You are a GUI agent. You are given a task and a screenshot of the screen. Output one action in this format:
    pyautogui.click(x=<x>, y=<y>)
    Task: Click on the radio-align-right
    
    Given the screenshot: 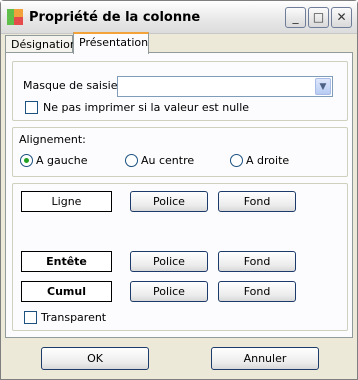 What is the action you would take?
    pyautogui.click(x=236, y=160)
    